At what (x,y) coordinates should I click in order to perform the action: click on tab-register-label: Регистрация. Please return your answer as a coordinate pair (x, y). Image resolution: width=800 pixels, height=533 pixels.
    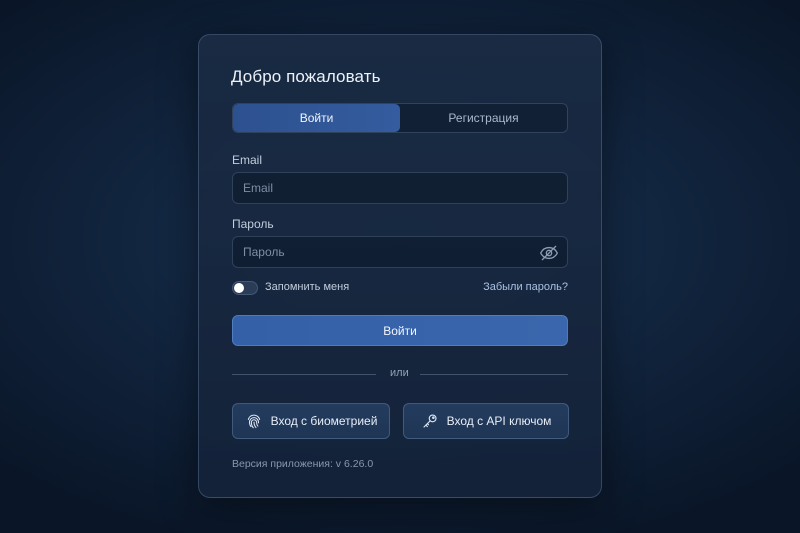
    Looking at the image, I should click on (483, 118).